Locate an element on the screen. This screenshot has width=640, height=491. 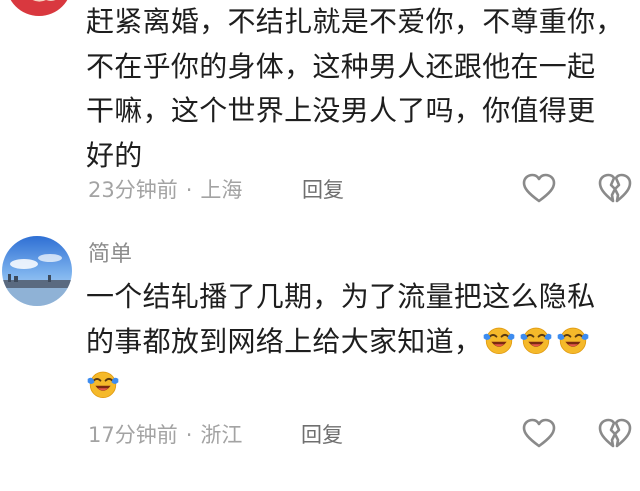
comment-line is located at coordinates (360, 386).